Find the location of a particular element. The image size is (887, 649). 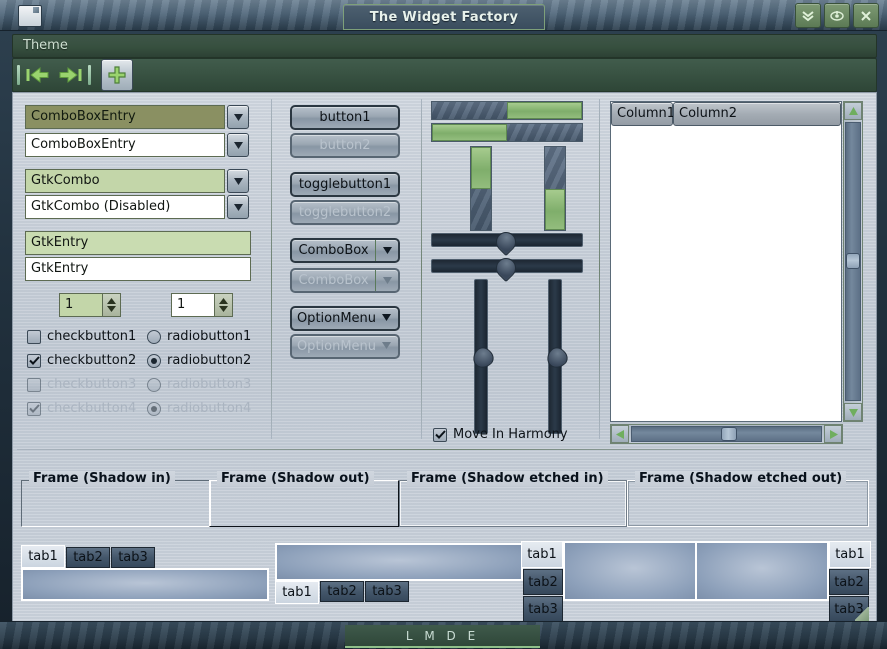

optionmenu1-label: OptionMenu is located at coordinates (336, 318).